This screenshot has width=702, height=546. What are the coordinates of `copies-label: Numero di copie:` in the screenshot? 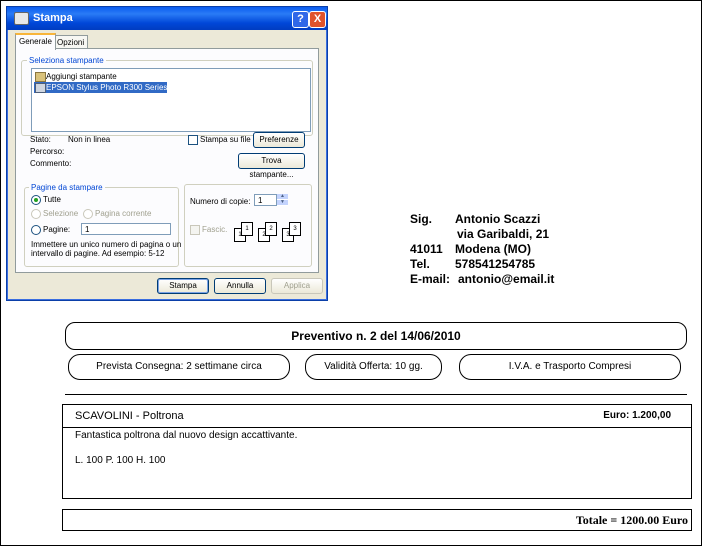 It's located at (220, 201).